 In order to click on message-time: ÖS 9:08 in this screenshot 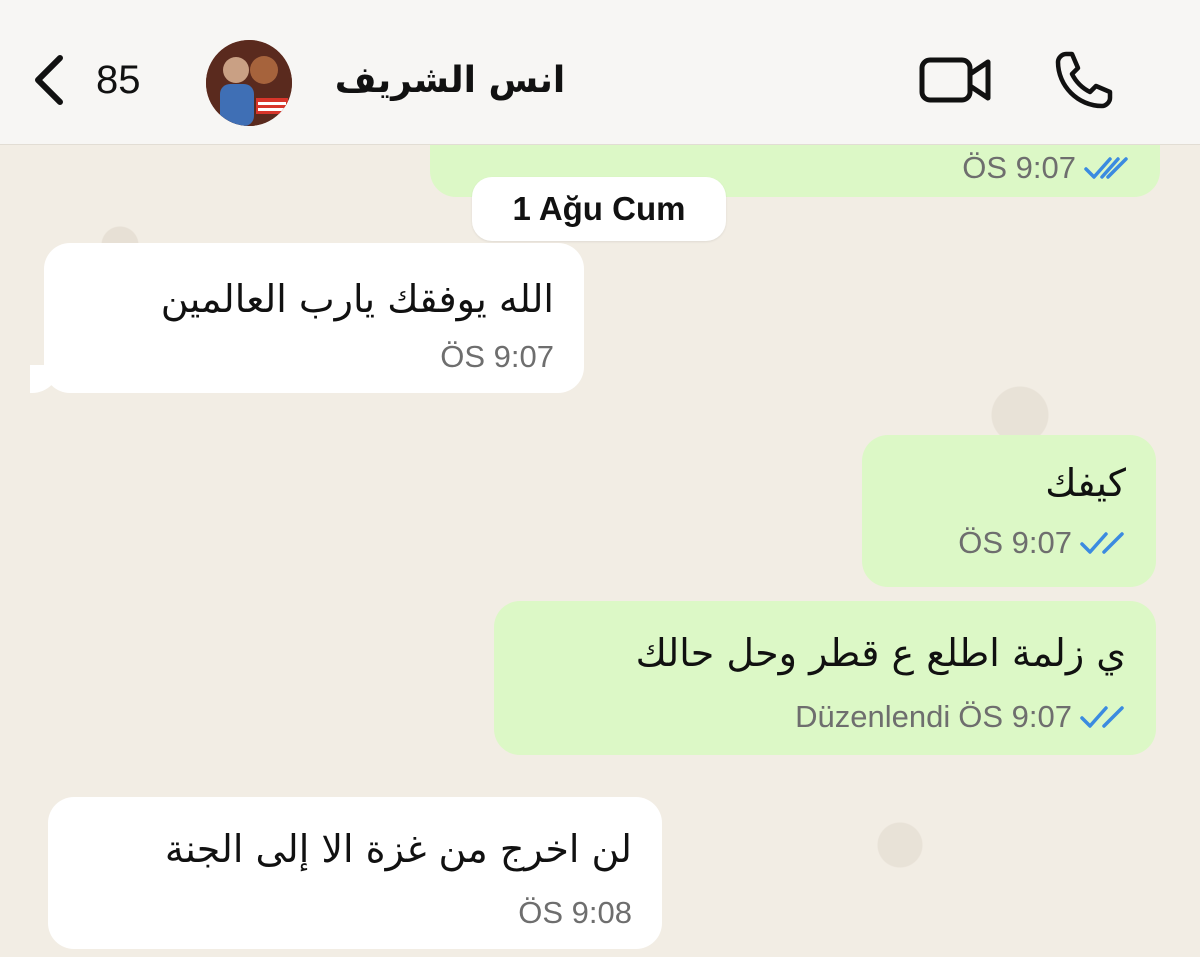, I will do `click(575, 912)`.